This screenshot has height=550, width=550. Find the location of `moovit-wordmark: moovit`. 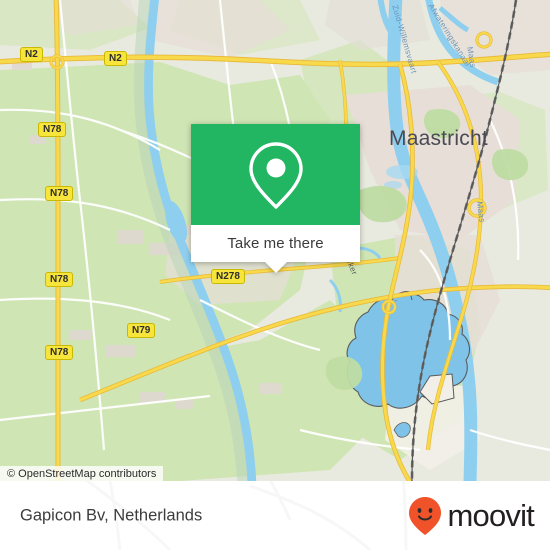

moovit-wordmark: moovit is located at coordinates (490, 515).